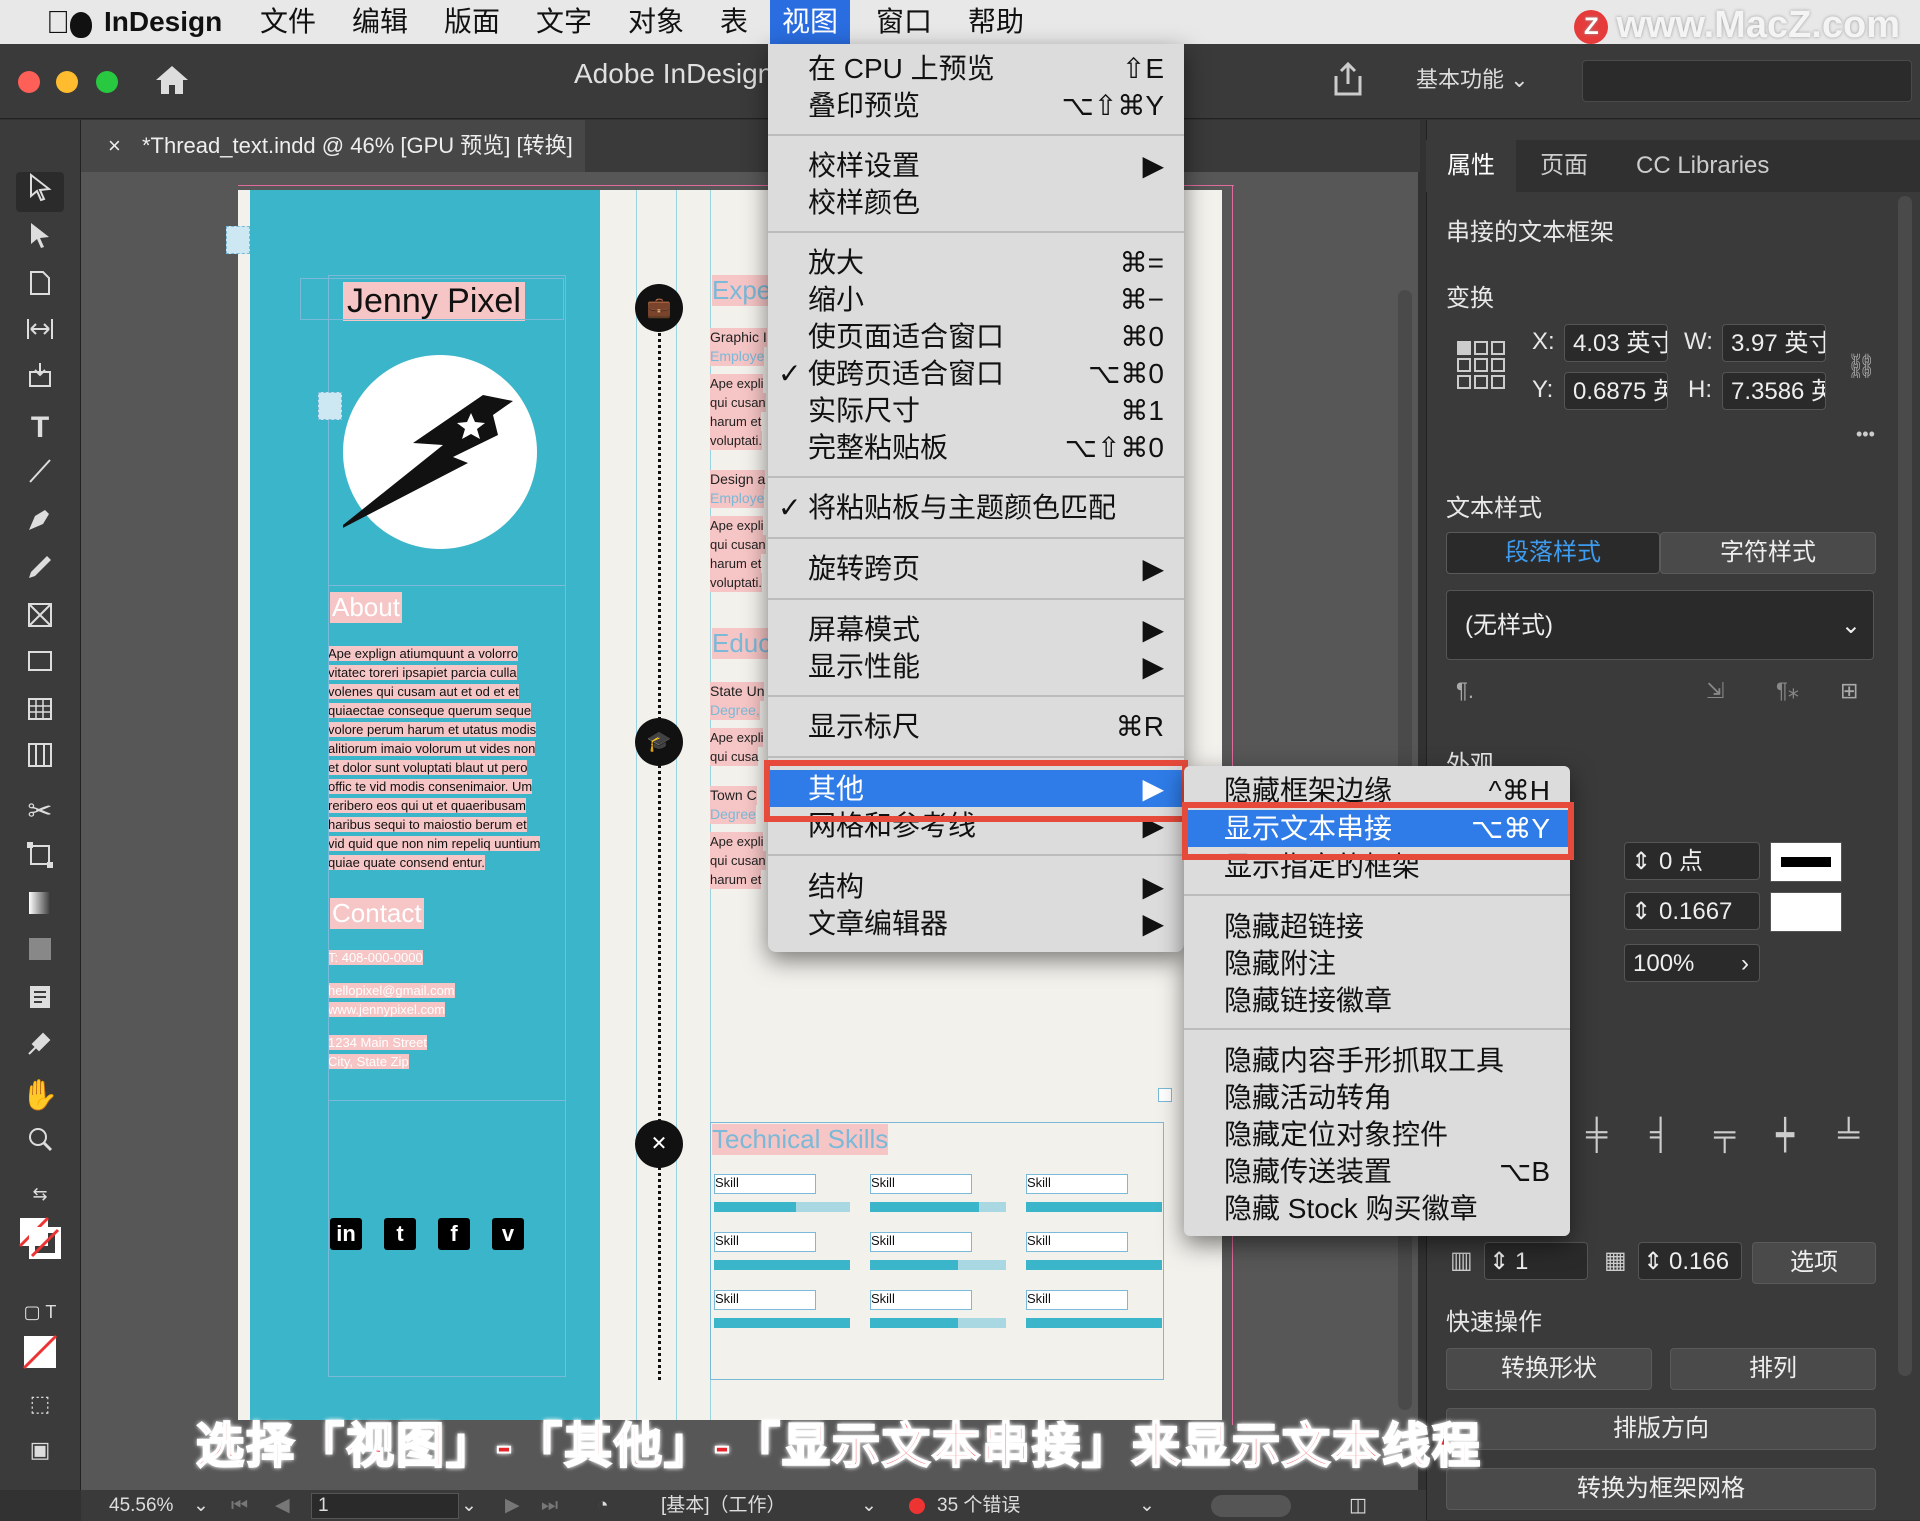 This screenshot has height=1521, width=1920. Describe the element at coordinates (40, 572) in the screenshot. I see `pencil-tool-icon` at that location.